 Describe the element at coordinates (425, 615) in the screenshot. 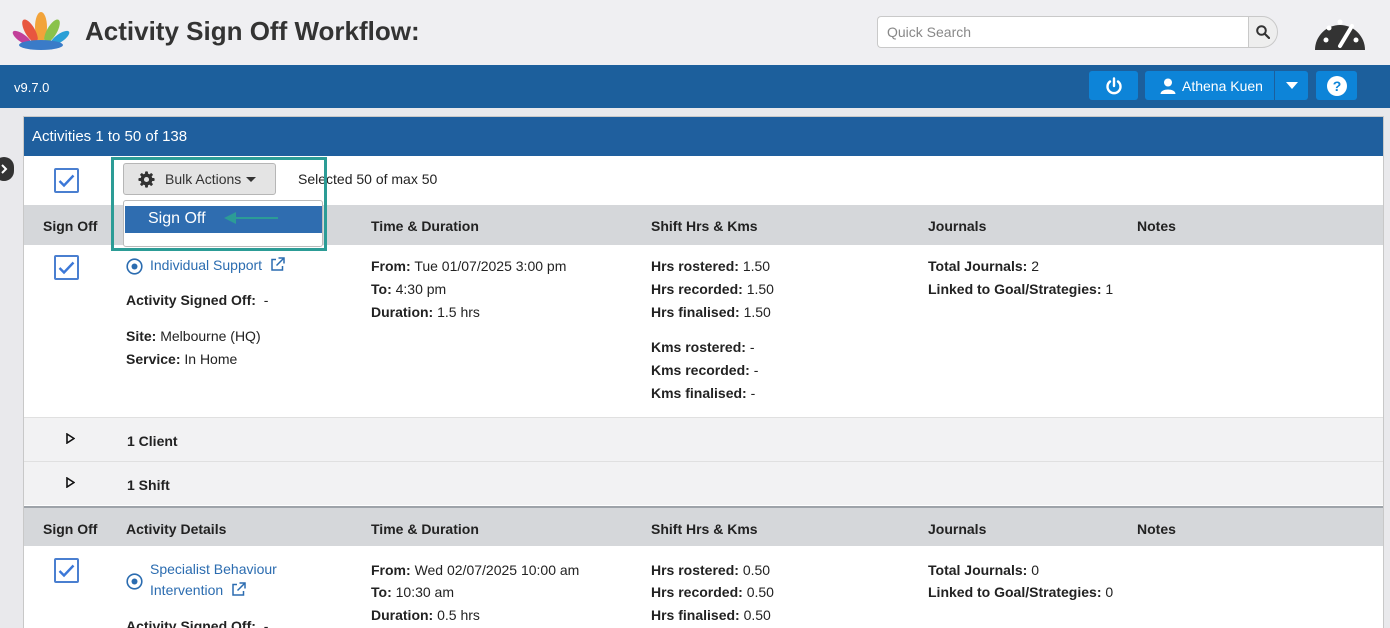

I see `time-duration: Duration: 0.5 hrs` at that location.